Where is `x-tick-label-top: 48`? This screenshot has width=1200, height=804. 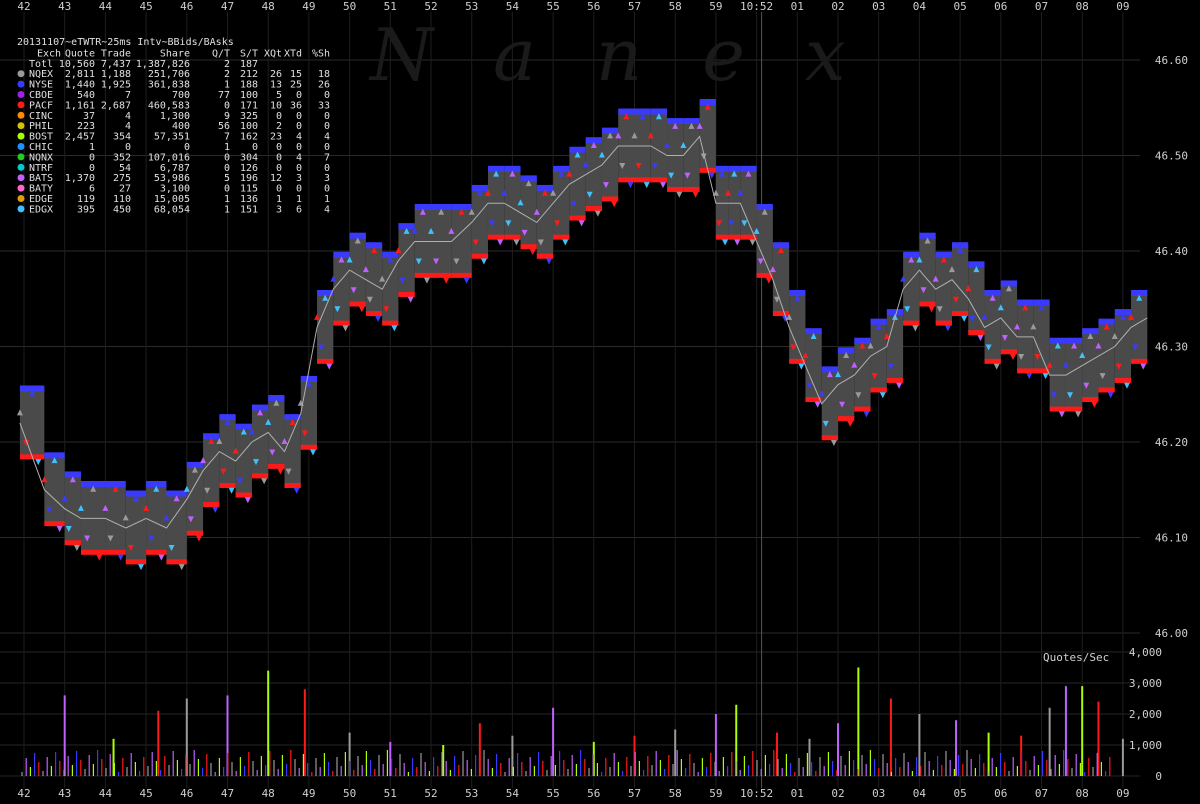
x-tick-label-top: 48 is located at coordinates (268, 6).